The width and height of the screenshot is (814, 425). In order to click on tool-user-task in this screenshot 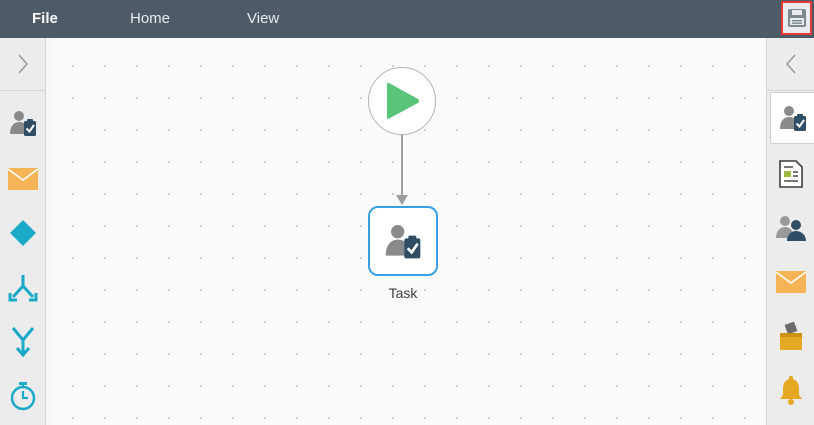, I will do `click(22, 123)`.